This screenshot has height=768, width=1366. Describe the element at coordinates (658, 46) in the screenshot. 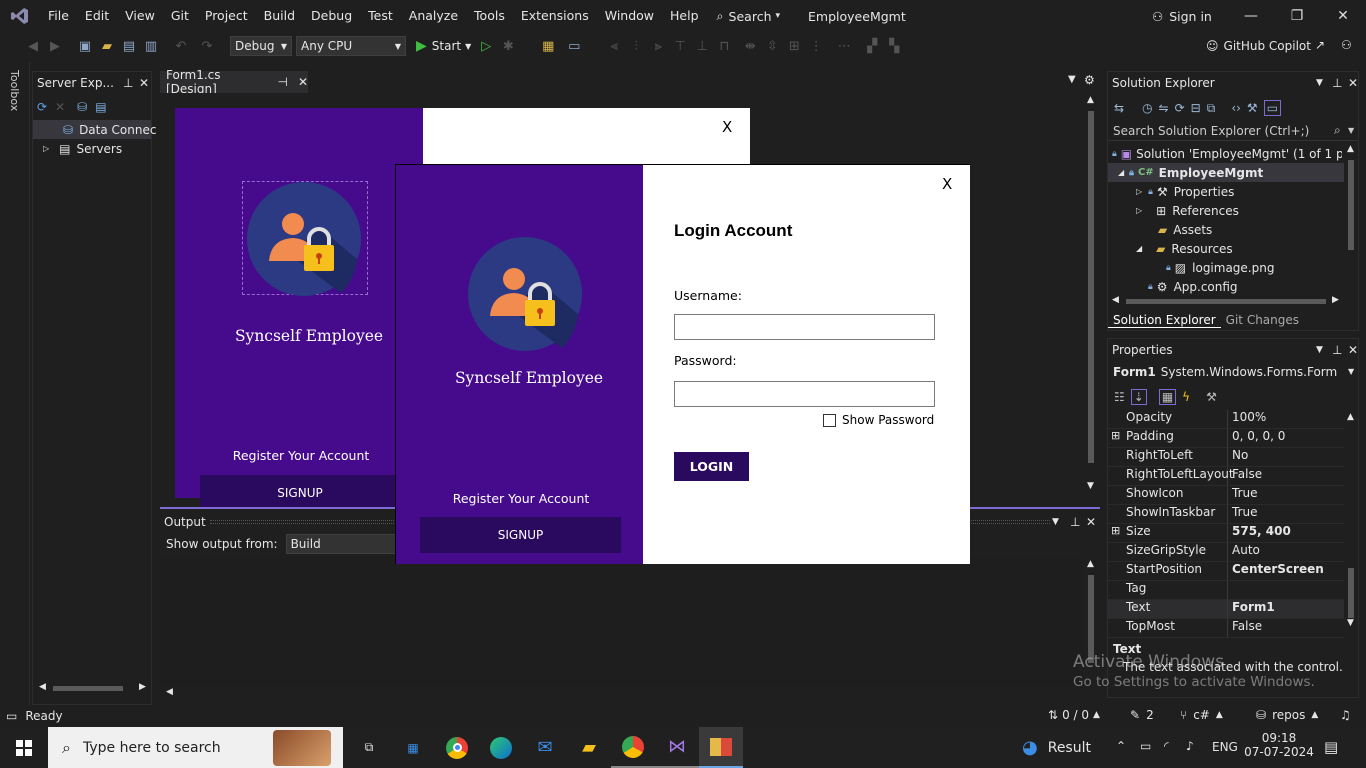

I see `align-right-icon: ⫸` at that location.